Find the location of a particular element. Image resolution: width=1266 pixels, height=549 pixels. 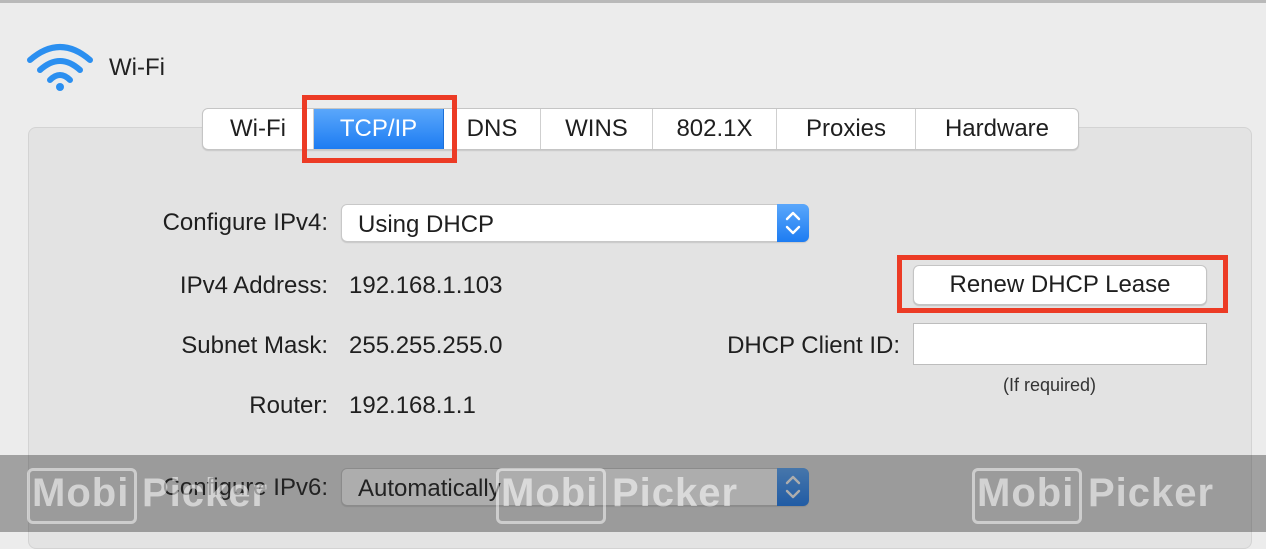

wifi-icon is located at coordinates (60, 67).